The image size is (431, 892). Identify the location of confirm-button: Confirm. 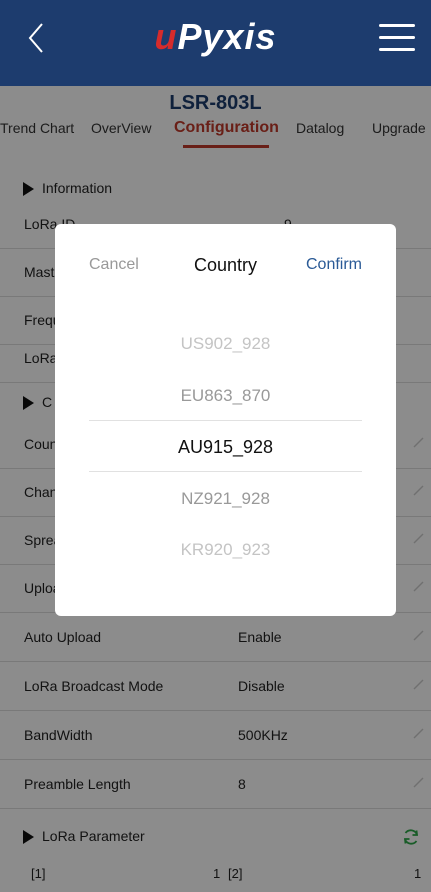
(334, 265).